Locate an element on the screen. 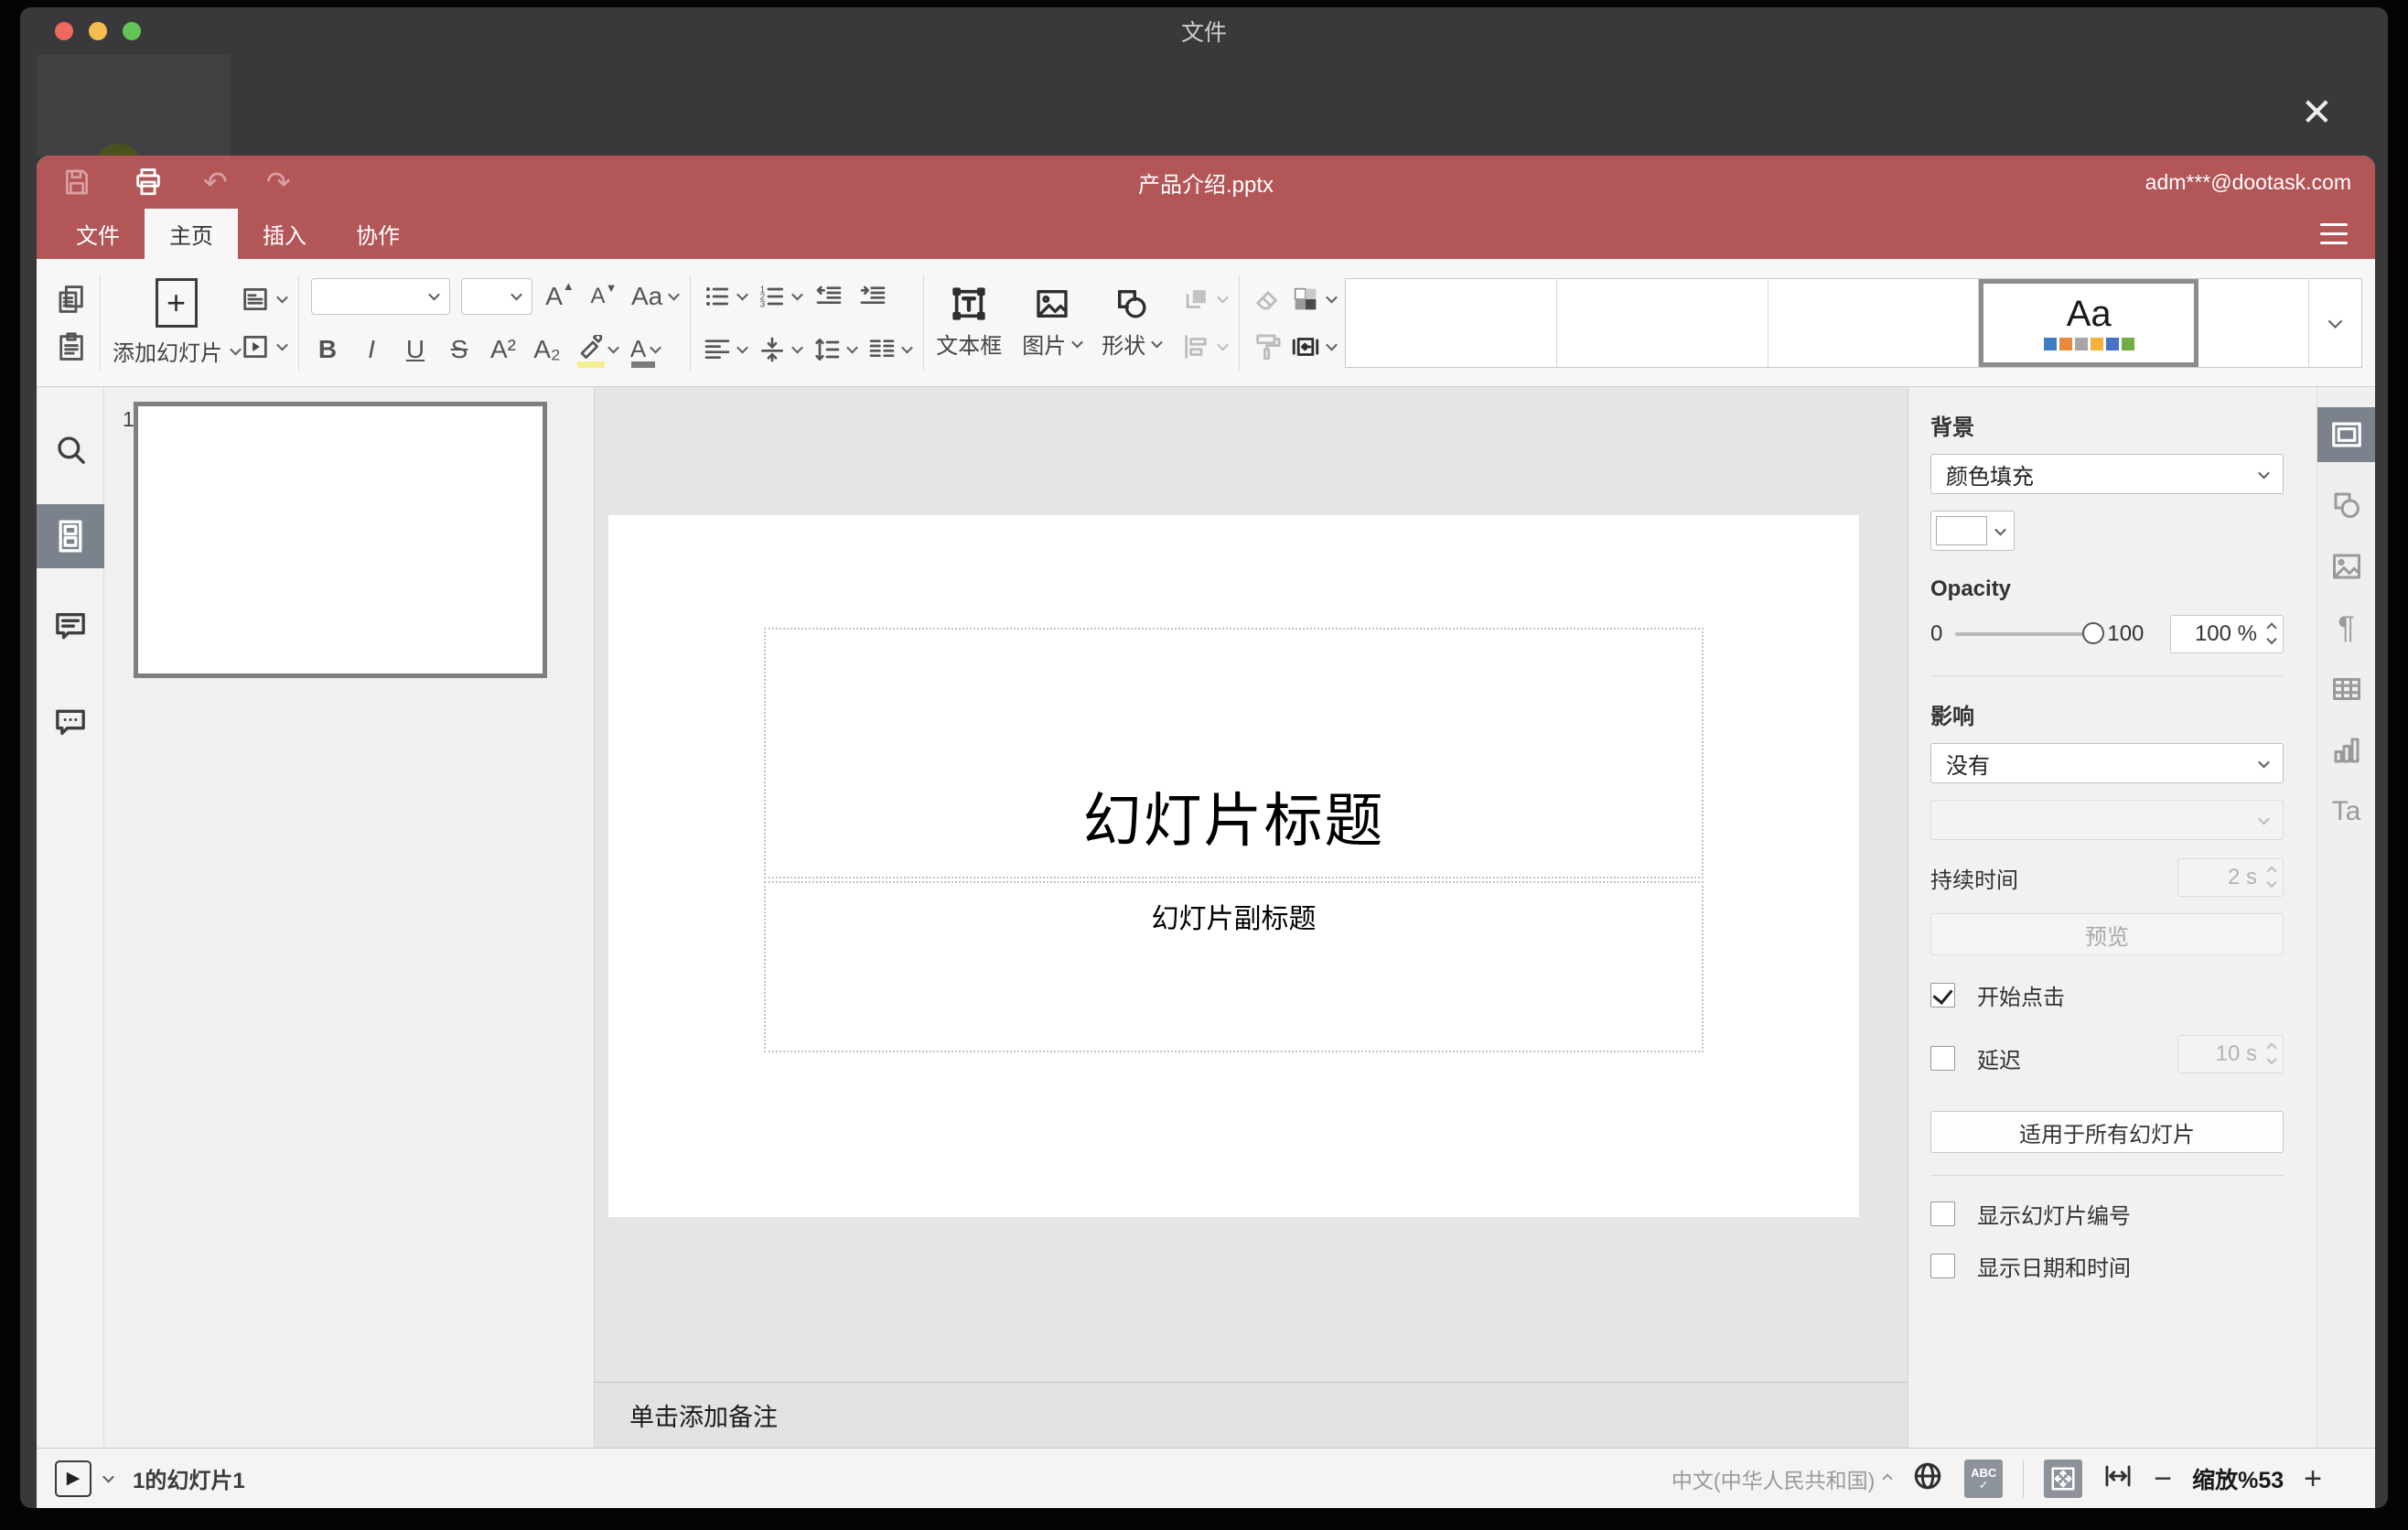 The image size is (2408, 1530). paste-icon is located at coordinates (71, 347).